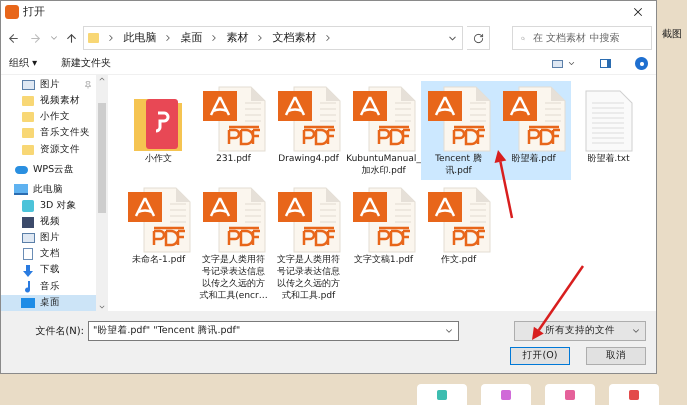  What do you see at coordinates (48, 190) in the screenshot?
I see `sidebar-item: 此电脑` at bounding box center [48, 190].